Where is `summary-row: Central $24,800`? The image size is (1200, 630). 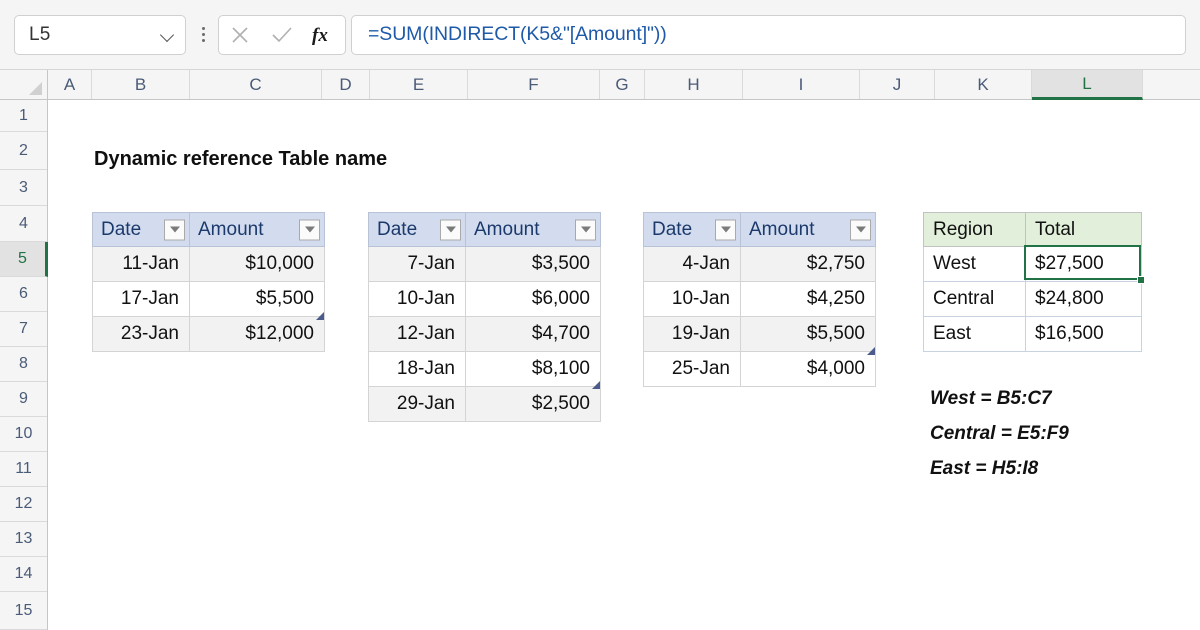 summary-row: Central $24,800 is located at coordinates (1032, 299).